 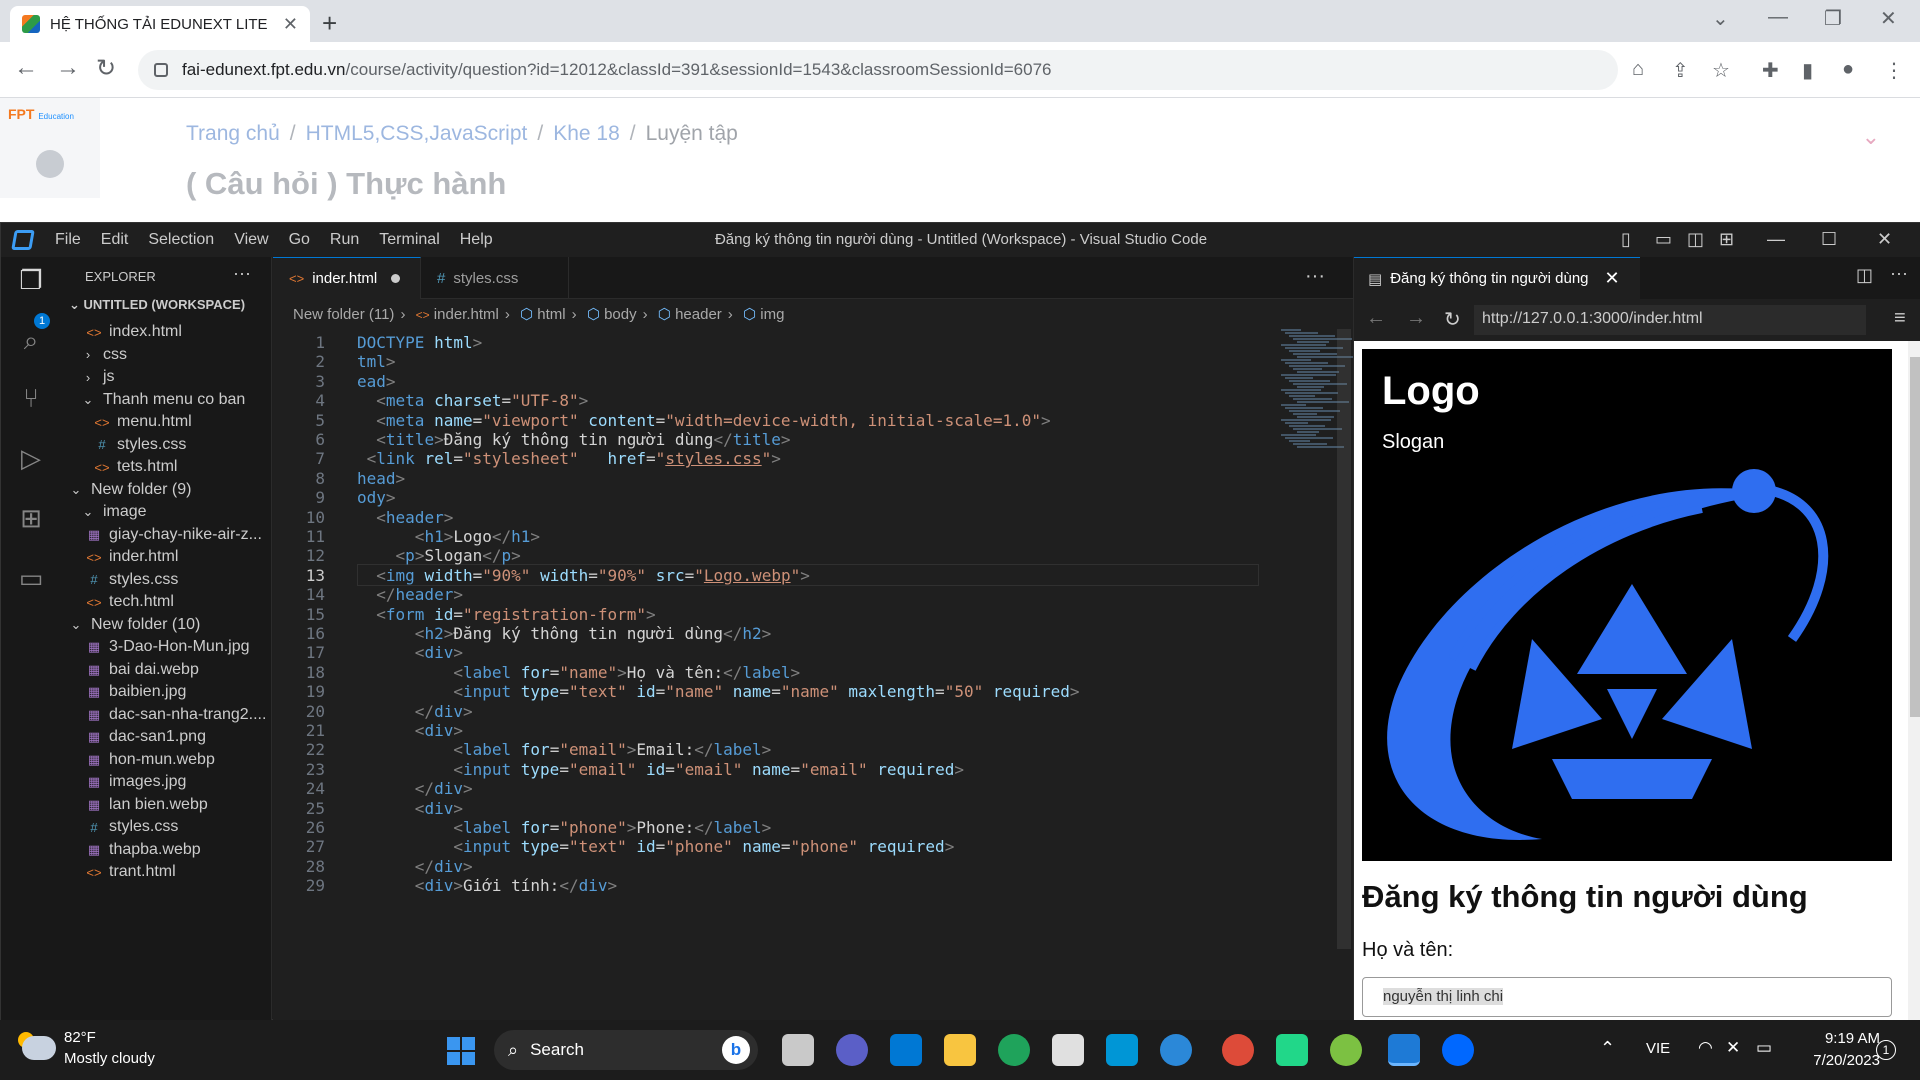 I want to click on code-line: ody>, so click(x=376, y=497).